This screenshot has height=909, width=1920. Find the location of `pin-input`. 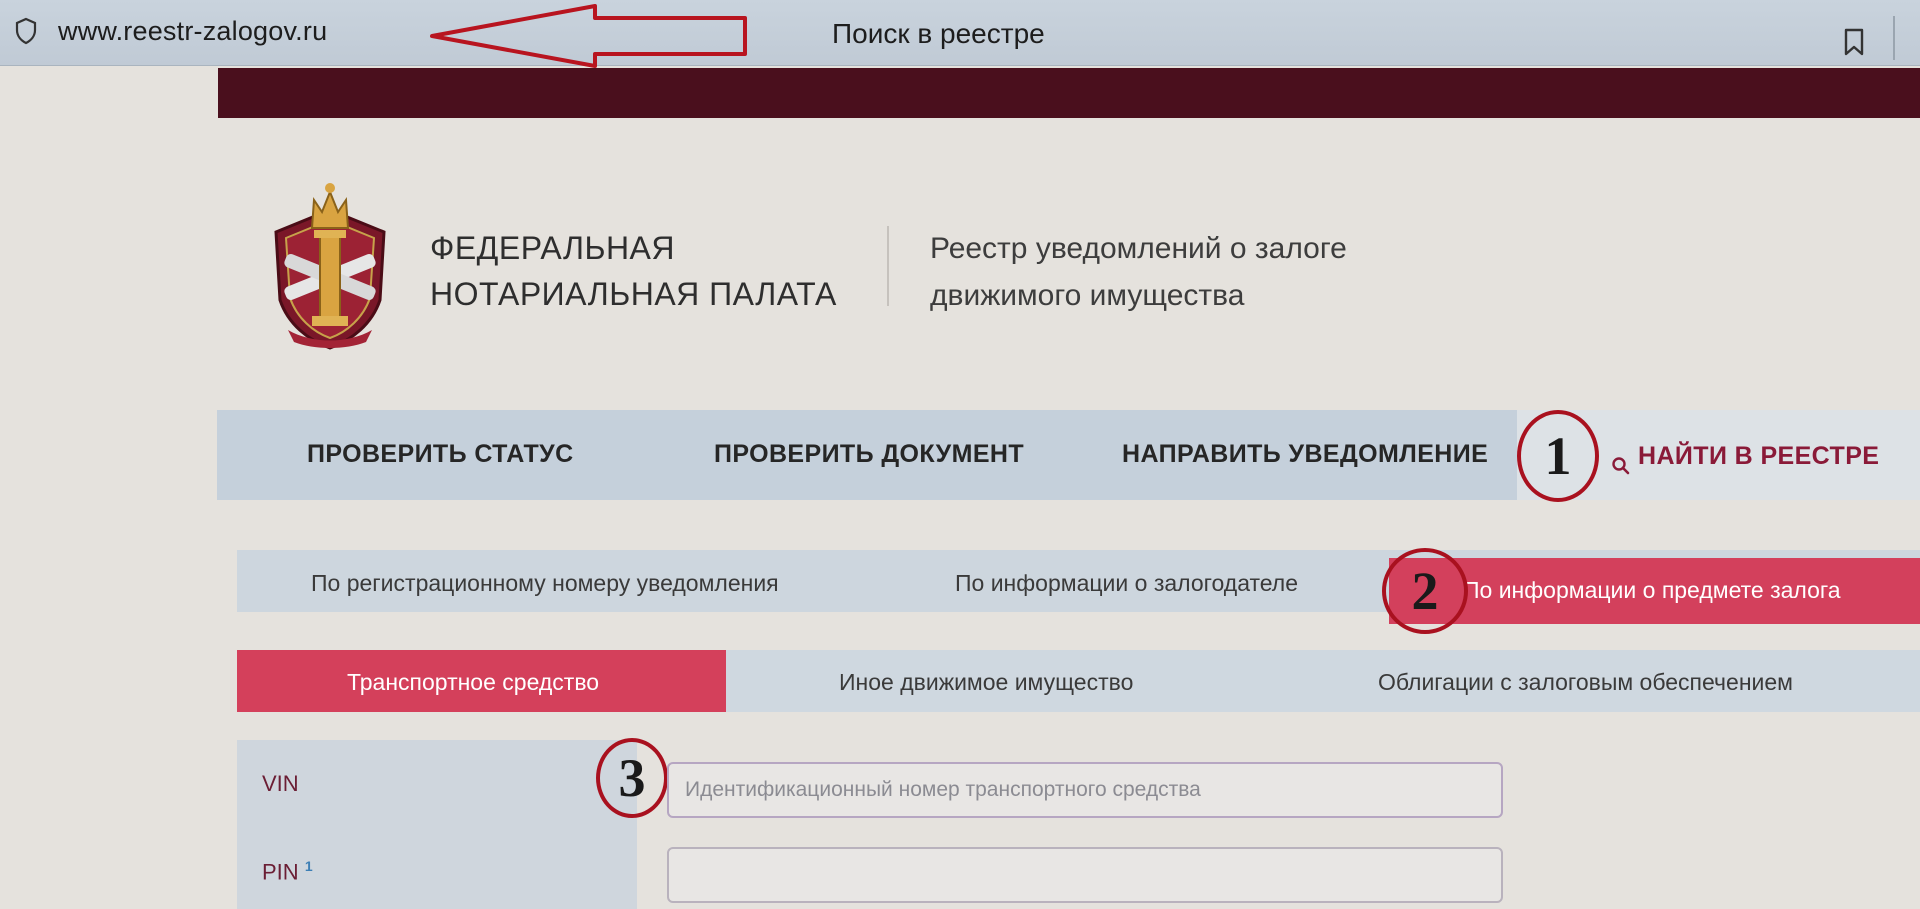

pin-input is located at coordinates (1085, 875).